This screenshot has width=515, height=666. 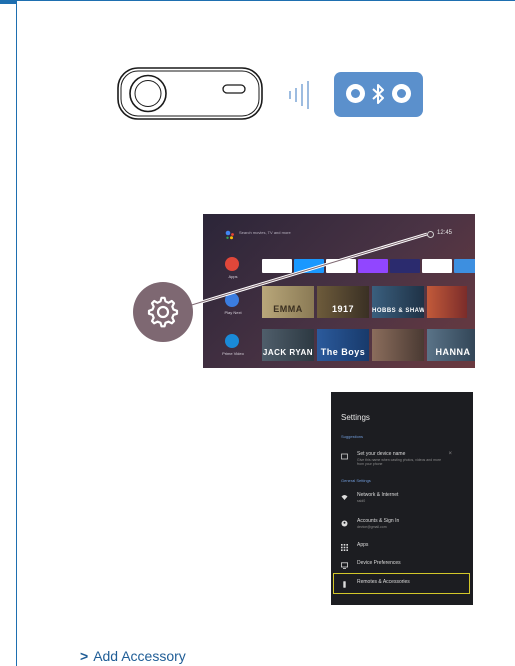 I want to click on poster-card: HOBBS & SHAW, so click(x=398, y=302).